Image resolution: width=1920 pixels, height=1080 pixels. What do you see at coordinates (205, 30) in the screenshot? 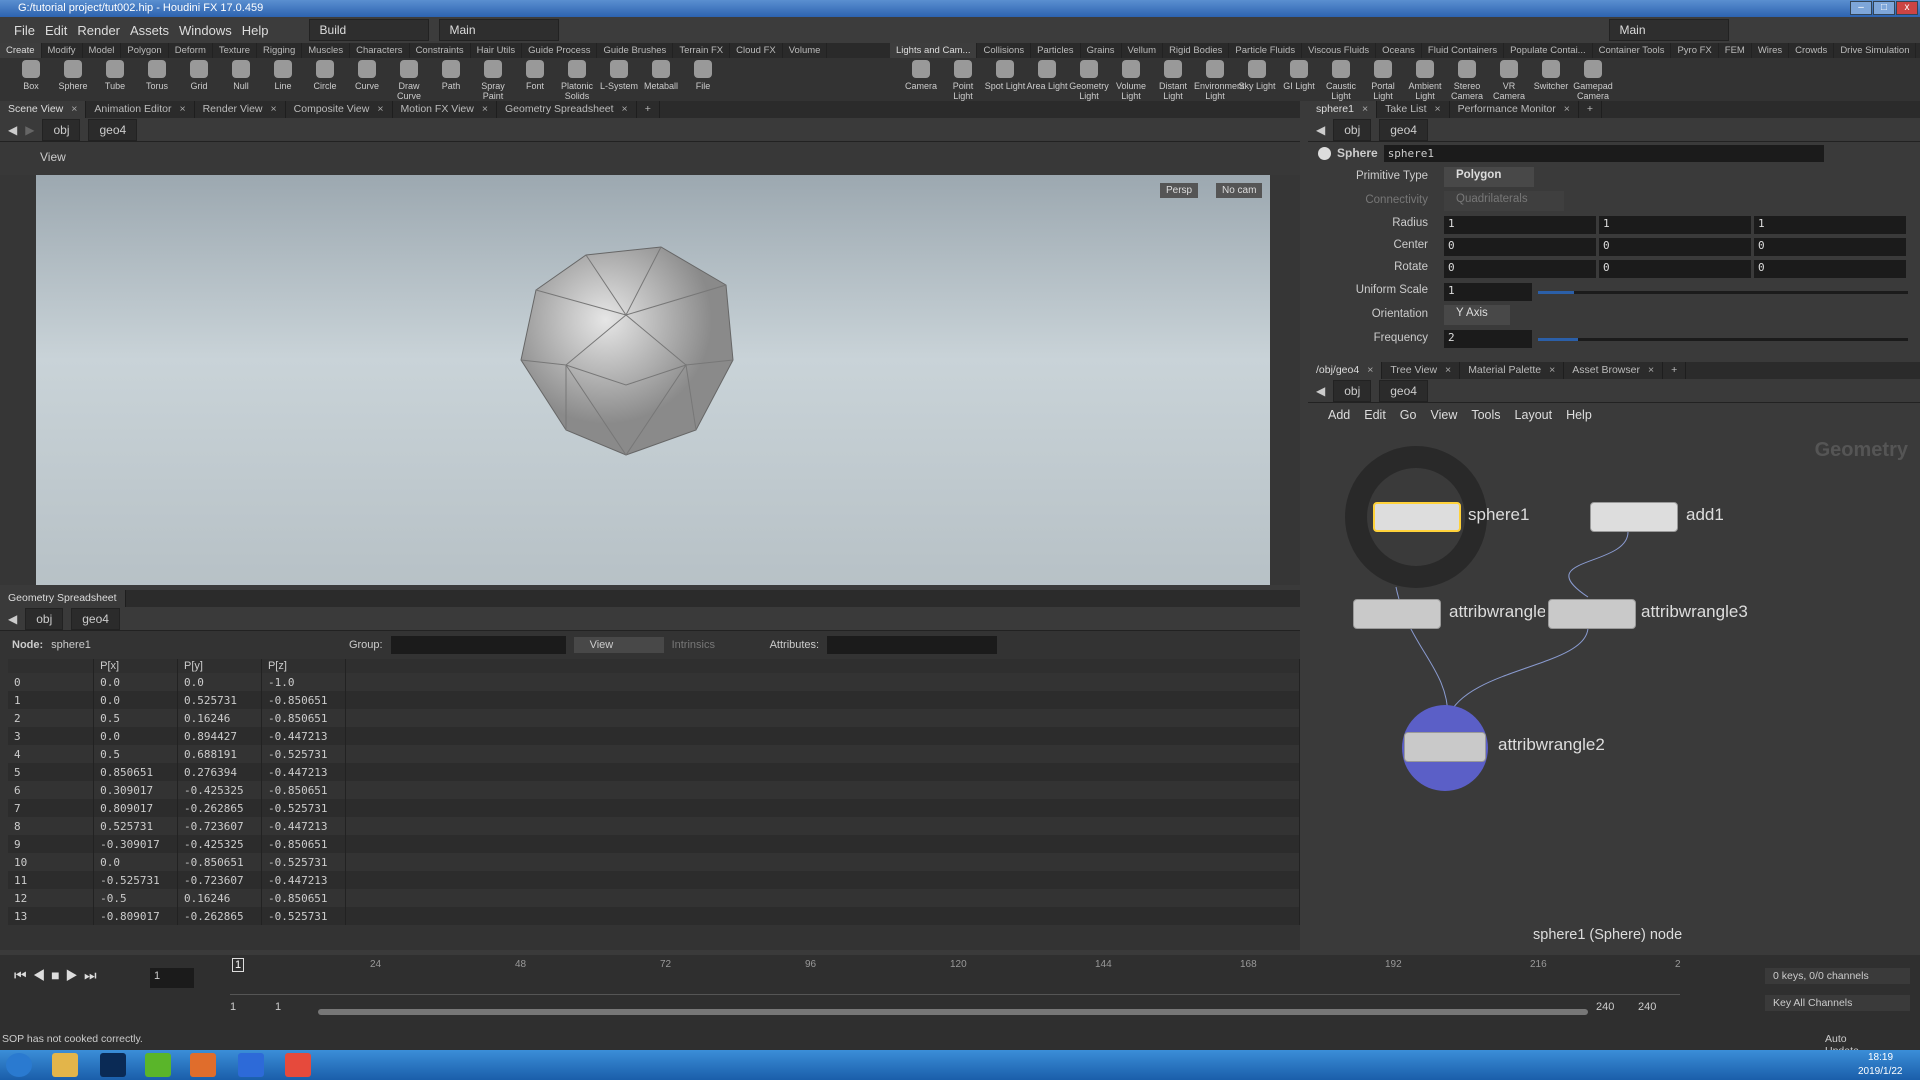
I see `menu-windows: Windows` at bounding box center [205, 30].